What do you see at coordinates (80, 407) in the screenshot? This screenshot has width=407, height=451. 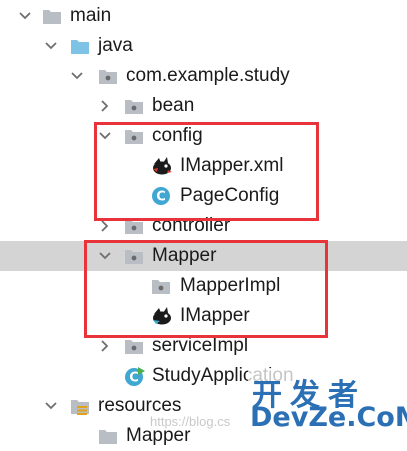 I see `resources-folder-icon` at bounding box center [80, 407].